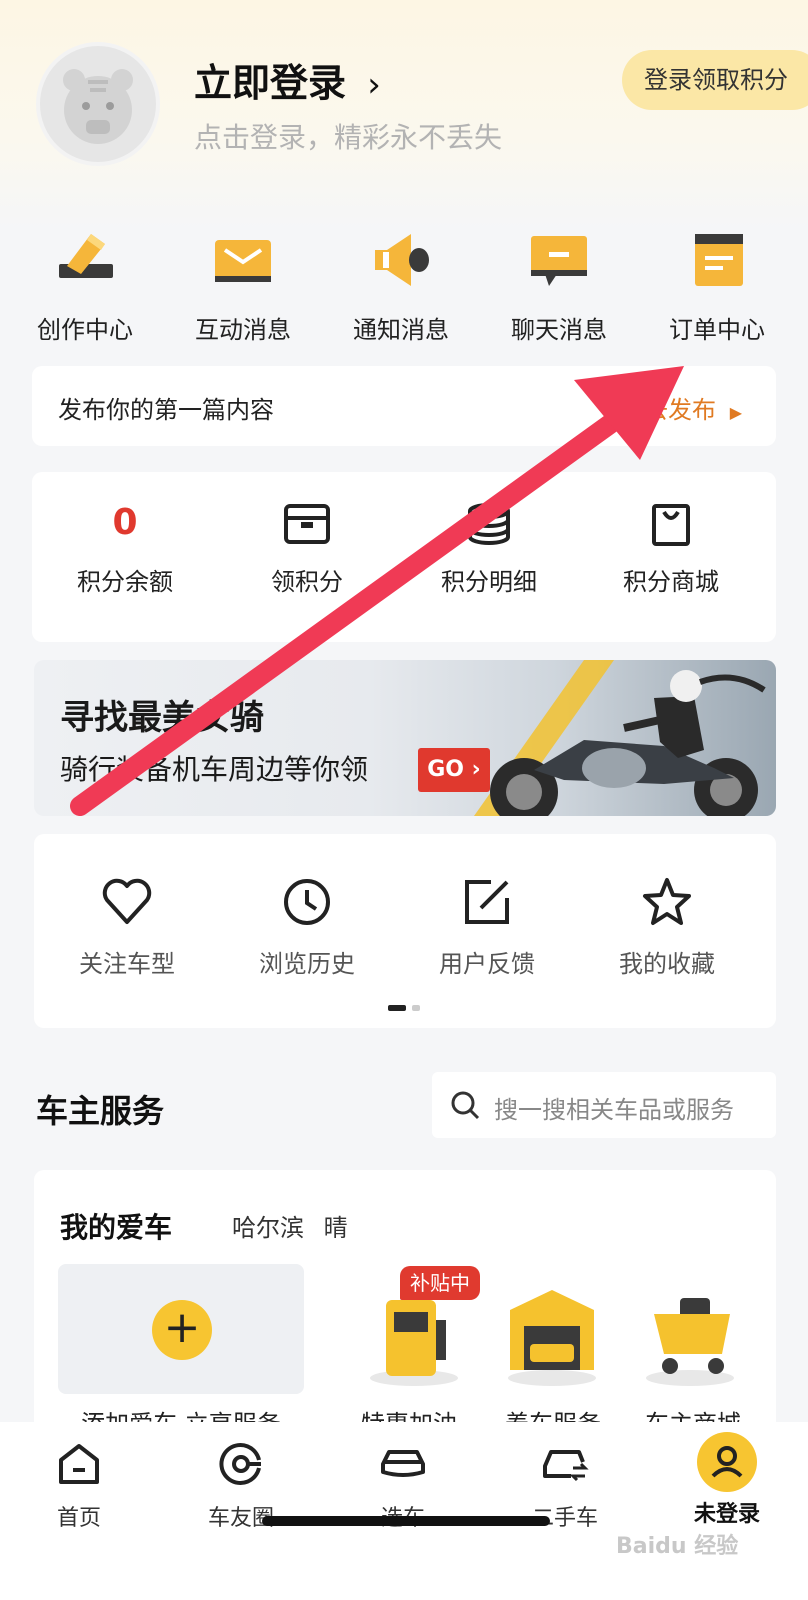 This screenshot has height=1600, width=808. Describe the element at coordinates (404, 1511) in the screenshot. I see `bottom-nav: 首页 车友圈 选车 二手车 未登录` at that location.